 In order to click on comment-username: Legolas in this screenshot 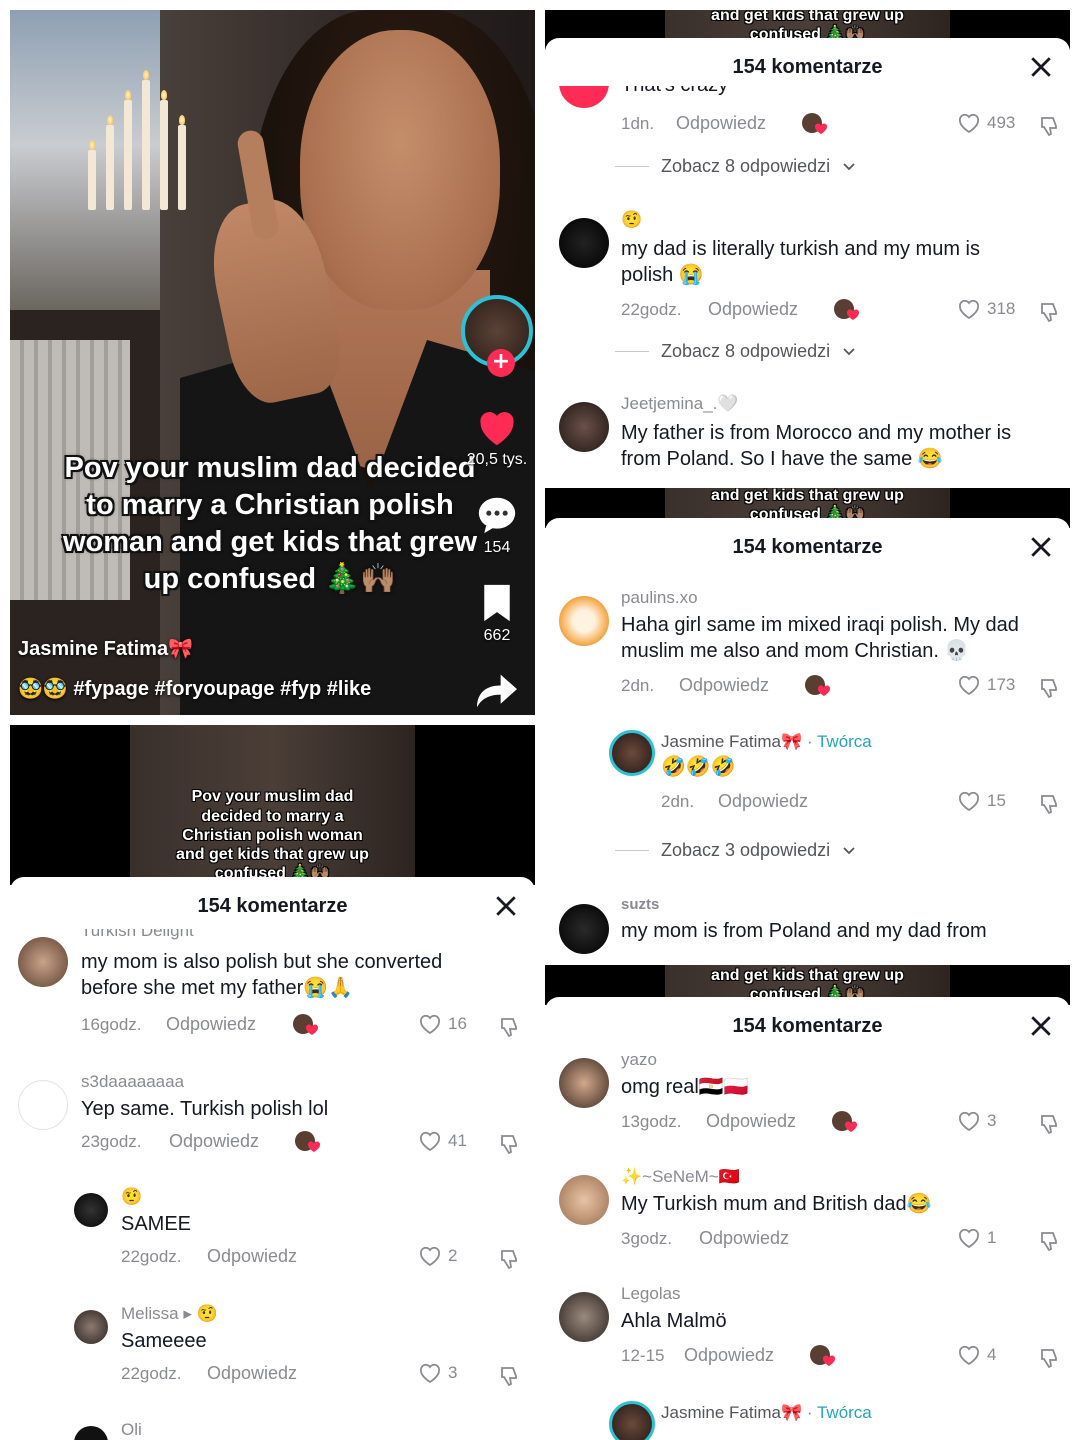, I will do `click(651, 1294)`.